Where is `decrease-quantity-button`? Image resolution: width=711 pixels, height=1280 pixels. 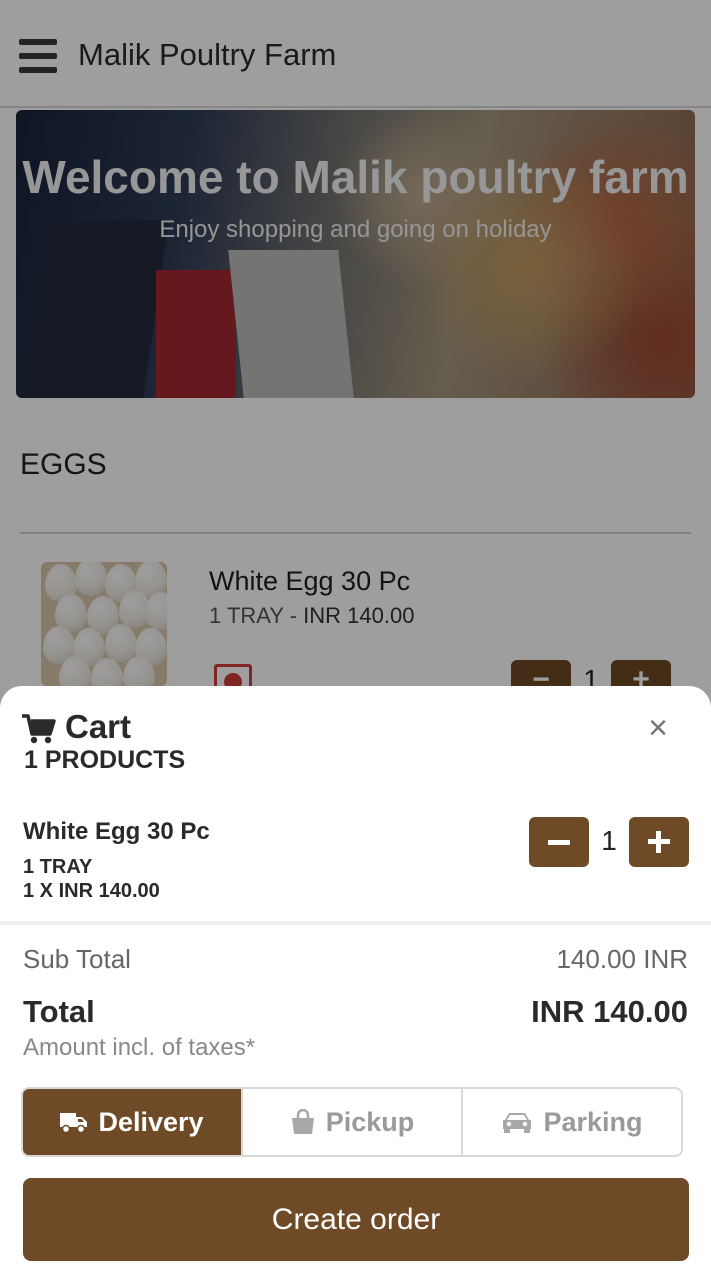 decrease-quantity-button is located at coordinates (559, 842).